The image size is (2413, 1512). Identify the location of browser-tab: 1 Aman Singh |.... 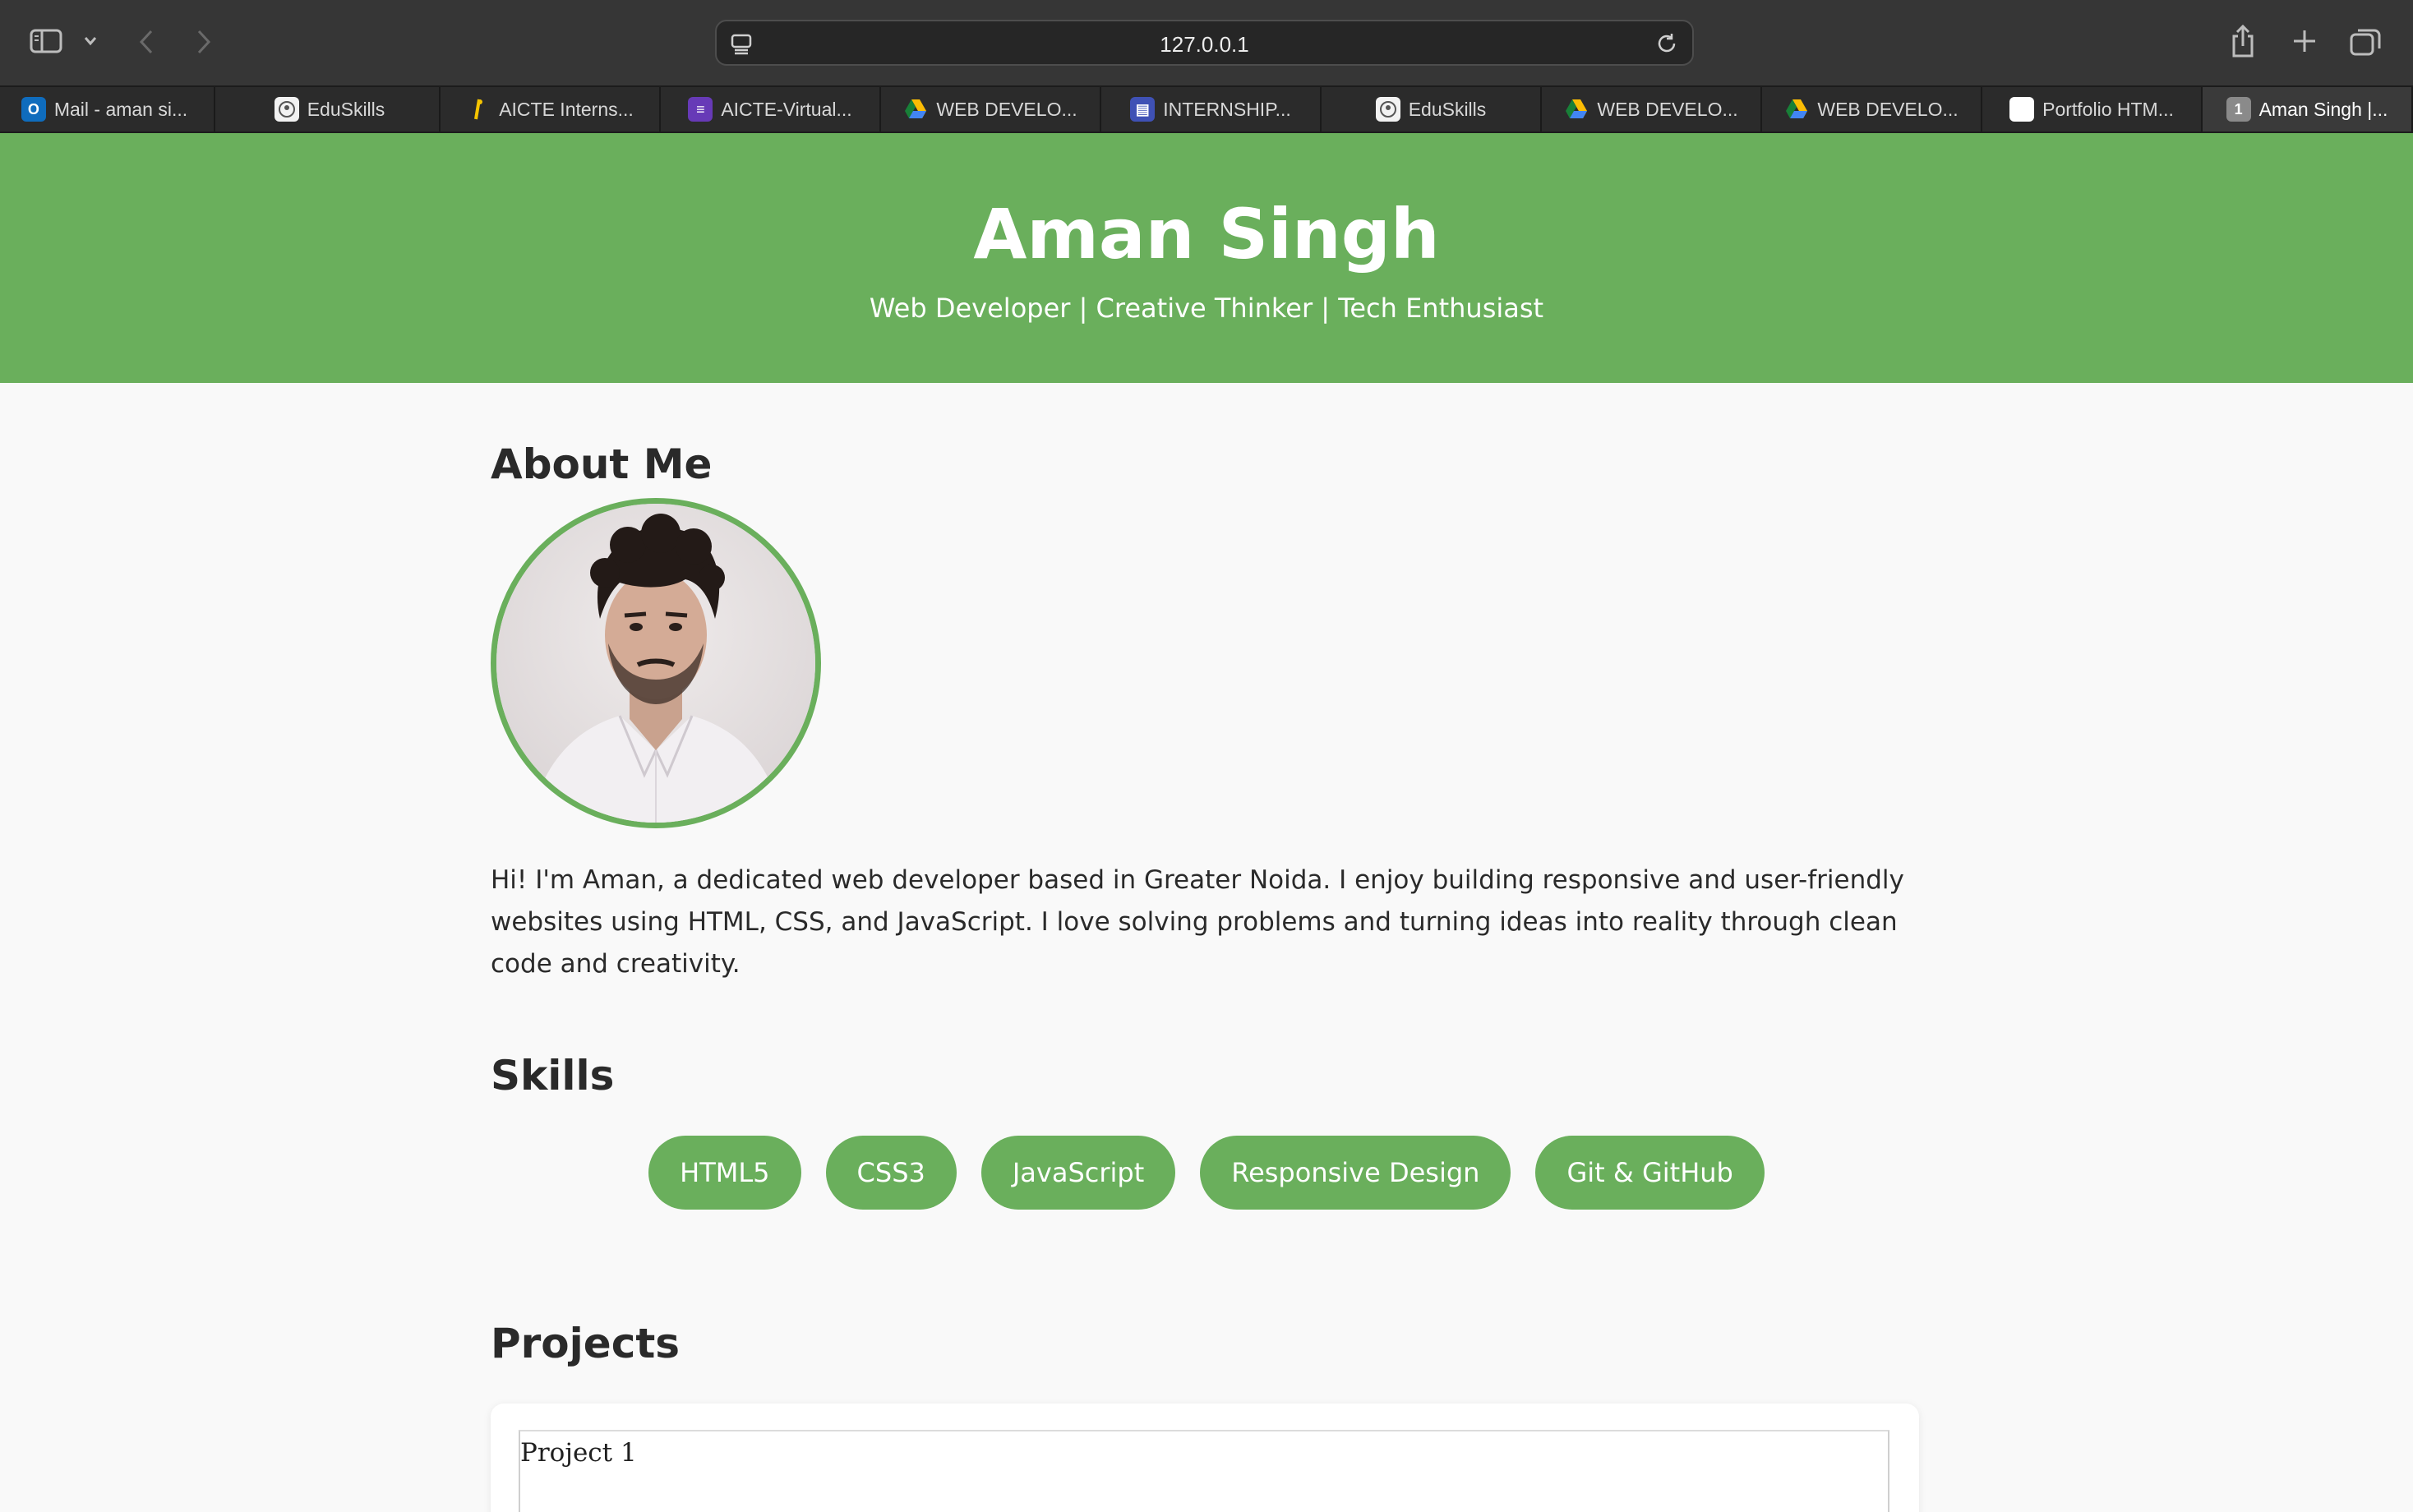
(2308, 109).